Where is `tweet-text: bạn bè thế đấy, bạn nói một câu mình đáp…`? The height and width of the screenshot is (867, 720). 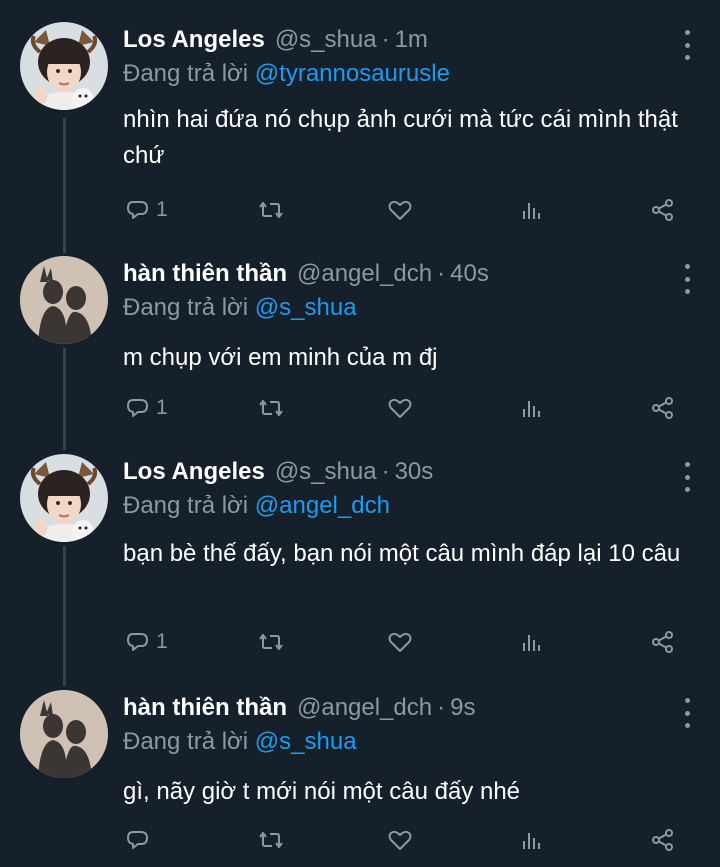
tweet-text: bạn bè thế đấy, bạn nói một câu mình đáp… is located at coordinates (402, 553).